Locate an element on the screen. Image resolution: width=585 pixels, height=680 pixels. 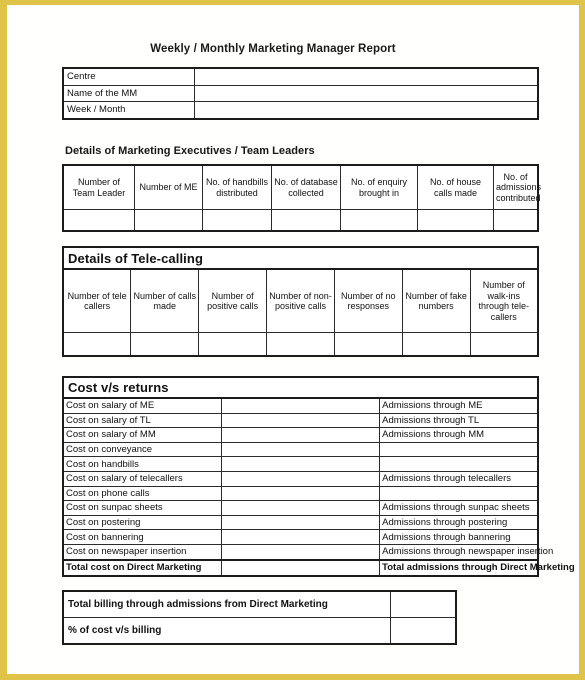
cost-label: Cost on sunpac sheets is located at coordinates (141, 508).